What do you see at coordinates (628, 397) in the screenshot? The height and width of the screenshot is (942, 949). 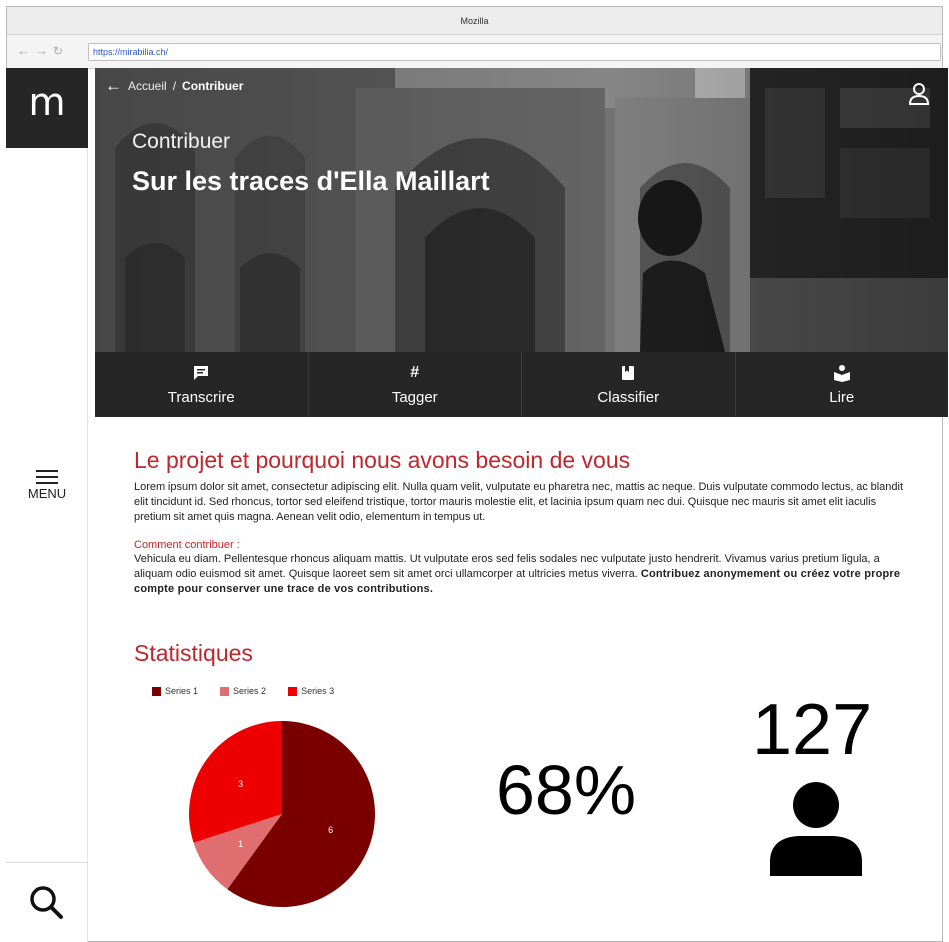 I see `tab-label: Classifier` at bounding box center [628, 397].